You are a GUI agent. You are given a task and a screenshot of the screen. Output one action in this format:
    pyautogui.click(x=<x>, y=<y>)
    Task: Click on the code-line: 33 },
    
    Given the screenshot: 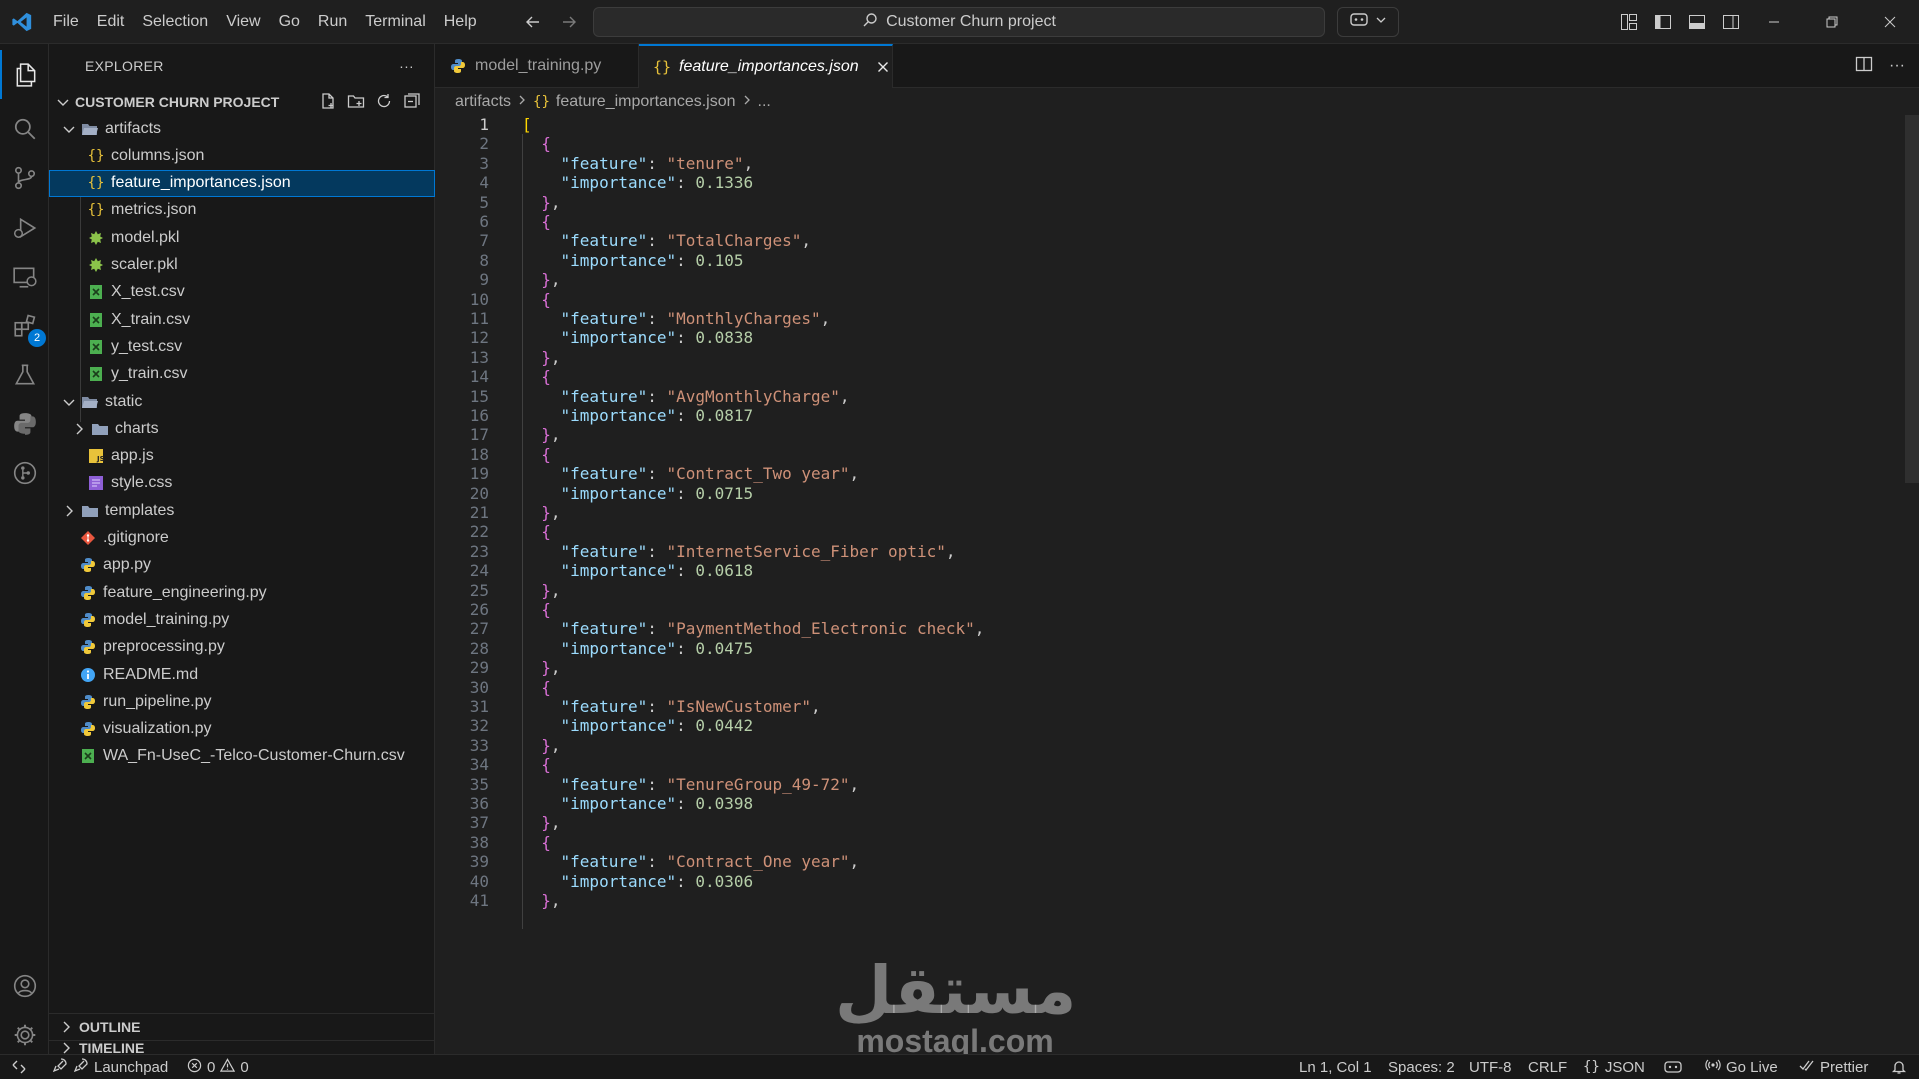 What is the action you would take?
    pyautogui.click(x=1165, y=745)
    